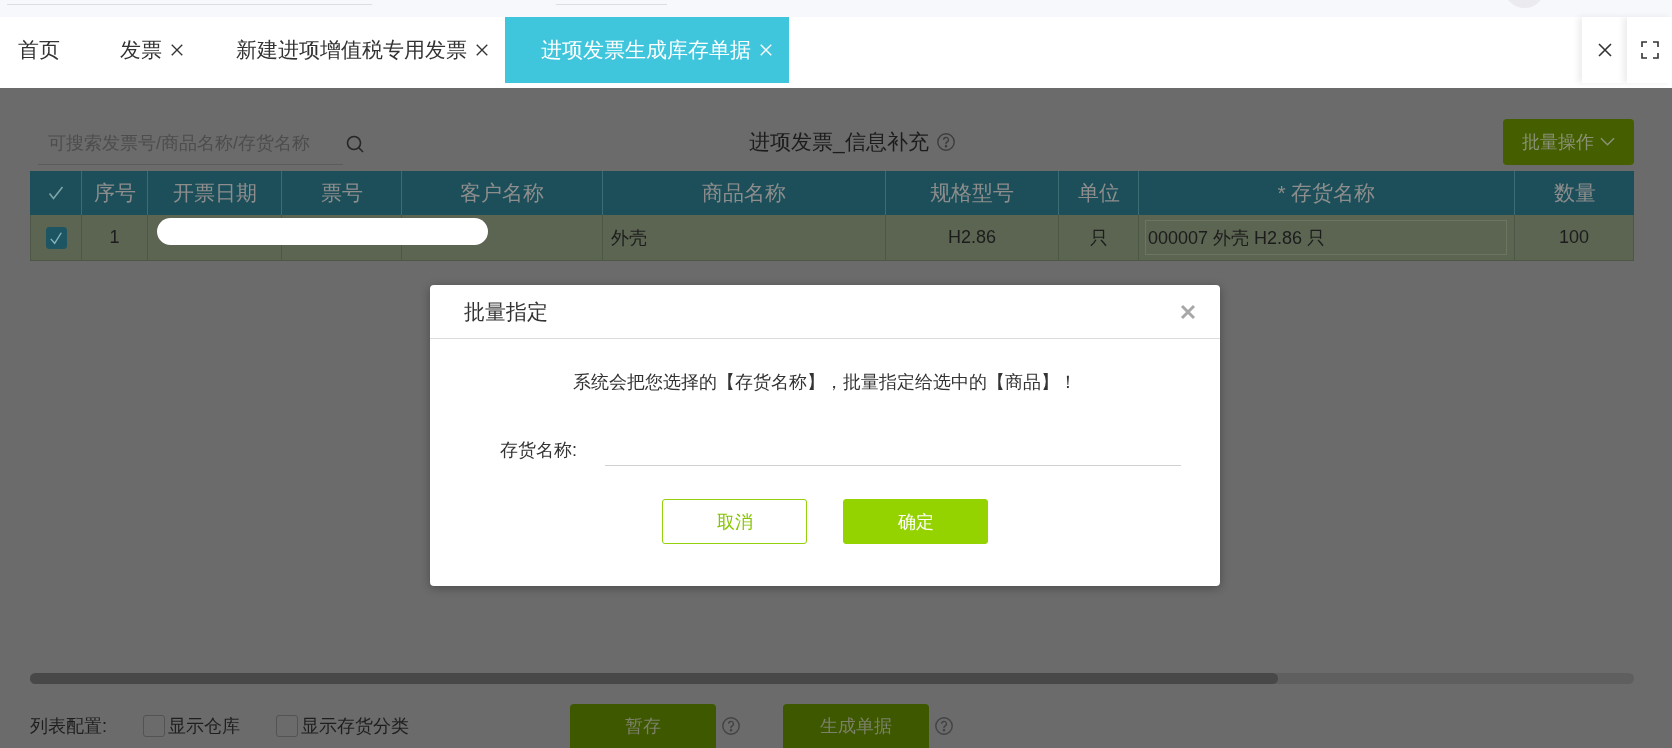 The height and width of the screenshot is (748, 1672). Describe the element at coordinates (1568, 141) in the screenshot. I see `batch-menu-button: 批量操作` at that location.